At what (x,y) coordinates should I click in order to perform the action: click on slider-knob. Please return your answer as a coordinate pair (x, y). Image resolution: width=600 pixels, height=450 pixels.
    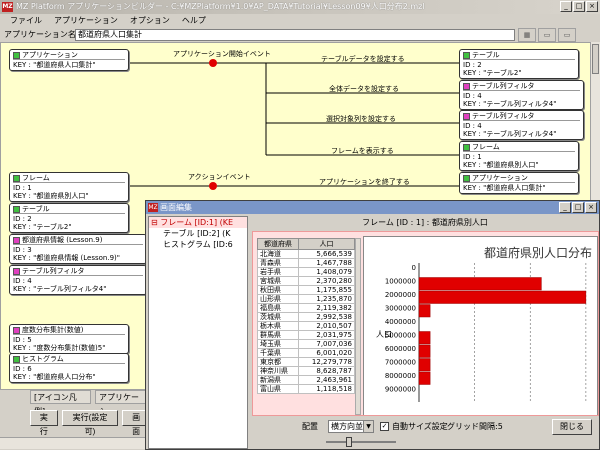
    Looking at the image, I should click on (349, 442).